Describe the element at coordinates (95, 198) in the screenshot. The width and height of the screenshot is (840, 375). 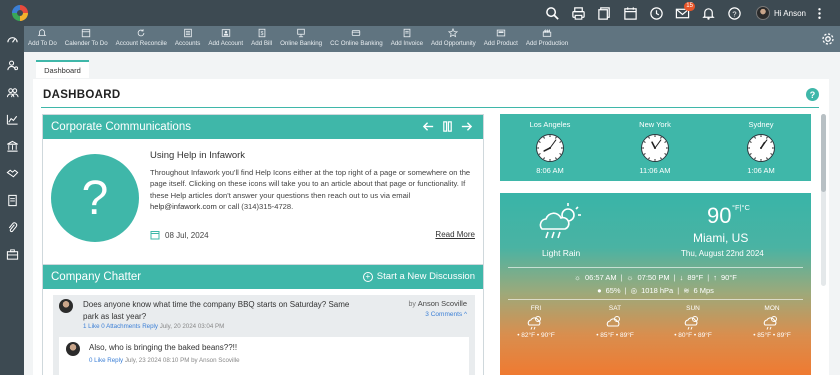
I see `question-mark-icon: ?` at that location.